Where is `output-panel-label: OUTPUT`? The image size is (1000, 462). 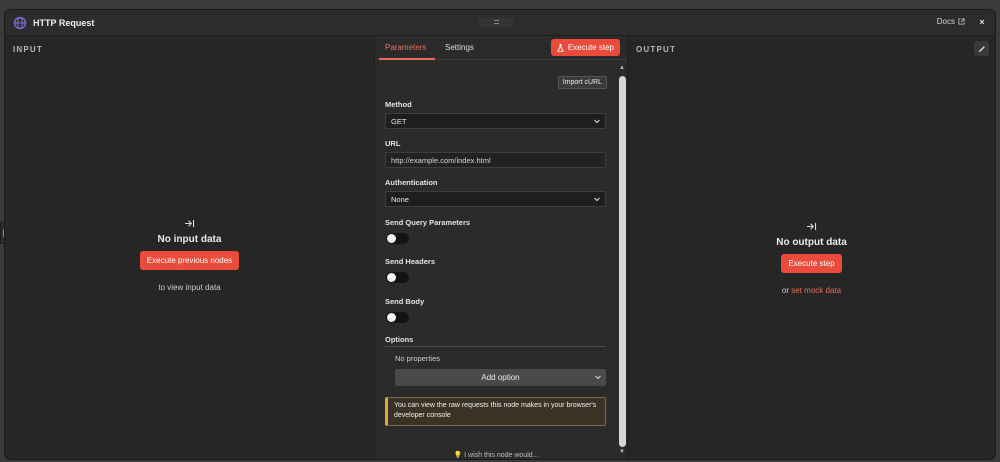
output-panel-label: OUTPUT is located at coordinates (656, 49).